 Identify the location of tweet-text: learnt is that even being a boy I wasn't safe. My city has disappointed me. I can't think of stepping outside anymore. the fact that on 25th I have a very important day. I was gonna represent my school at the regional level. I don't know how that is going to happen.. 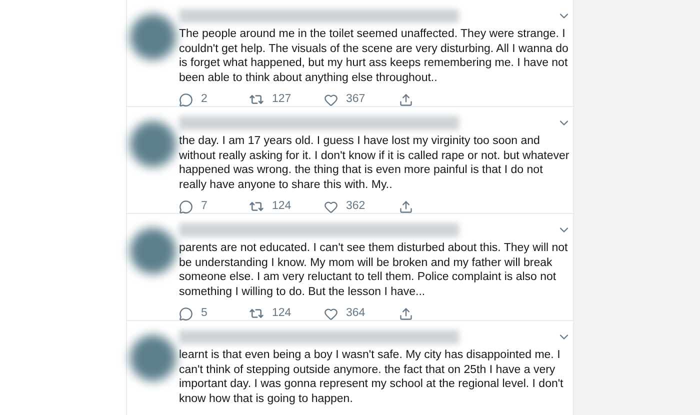
(371, 377).